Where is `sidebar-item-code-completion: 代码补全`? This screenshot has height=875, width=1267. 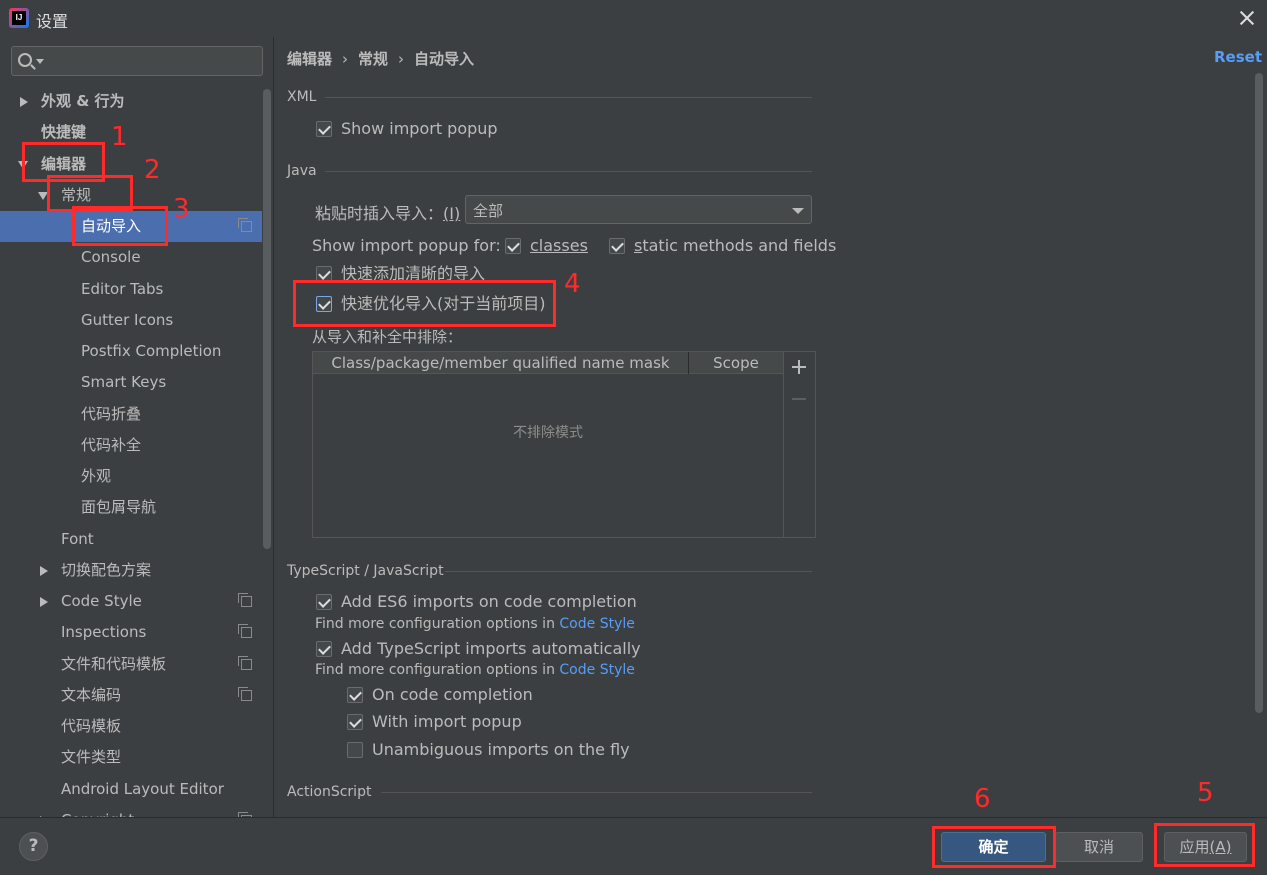 sidebar-item-code-completion: 代码补全 is located at coordinates (131, 445).